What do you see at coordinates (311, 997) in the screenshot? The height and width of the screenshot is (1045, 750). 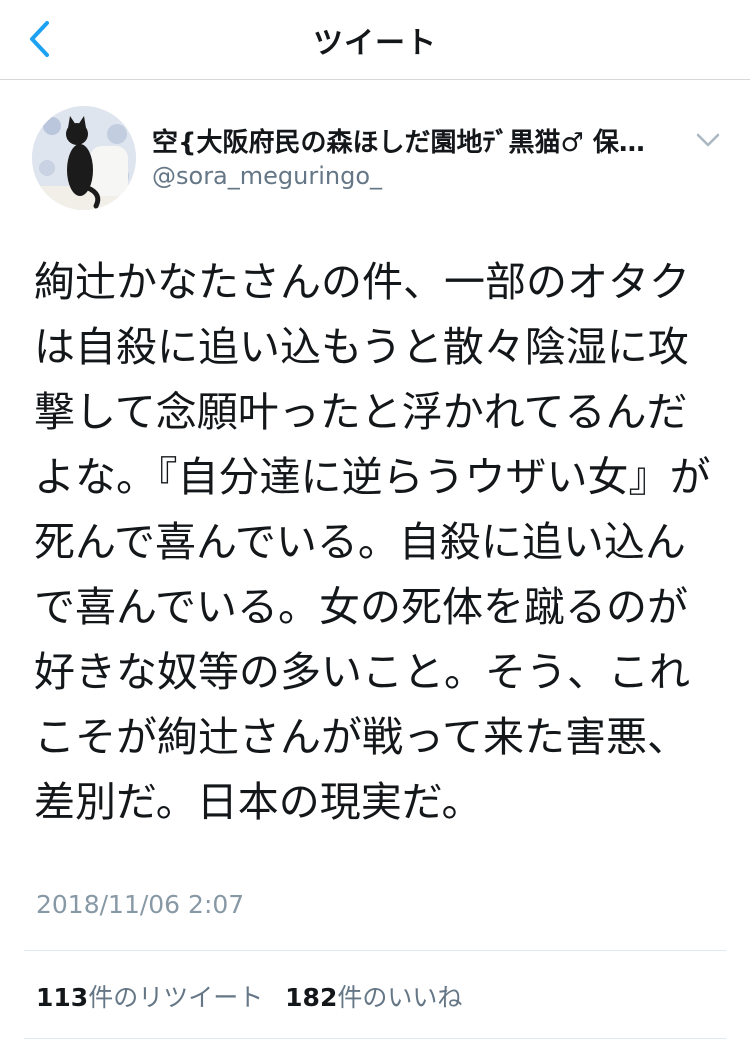 I see `like-count: 182` at bounding box center [311, 997].